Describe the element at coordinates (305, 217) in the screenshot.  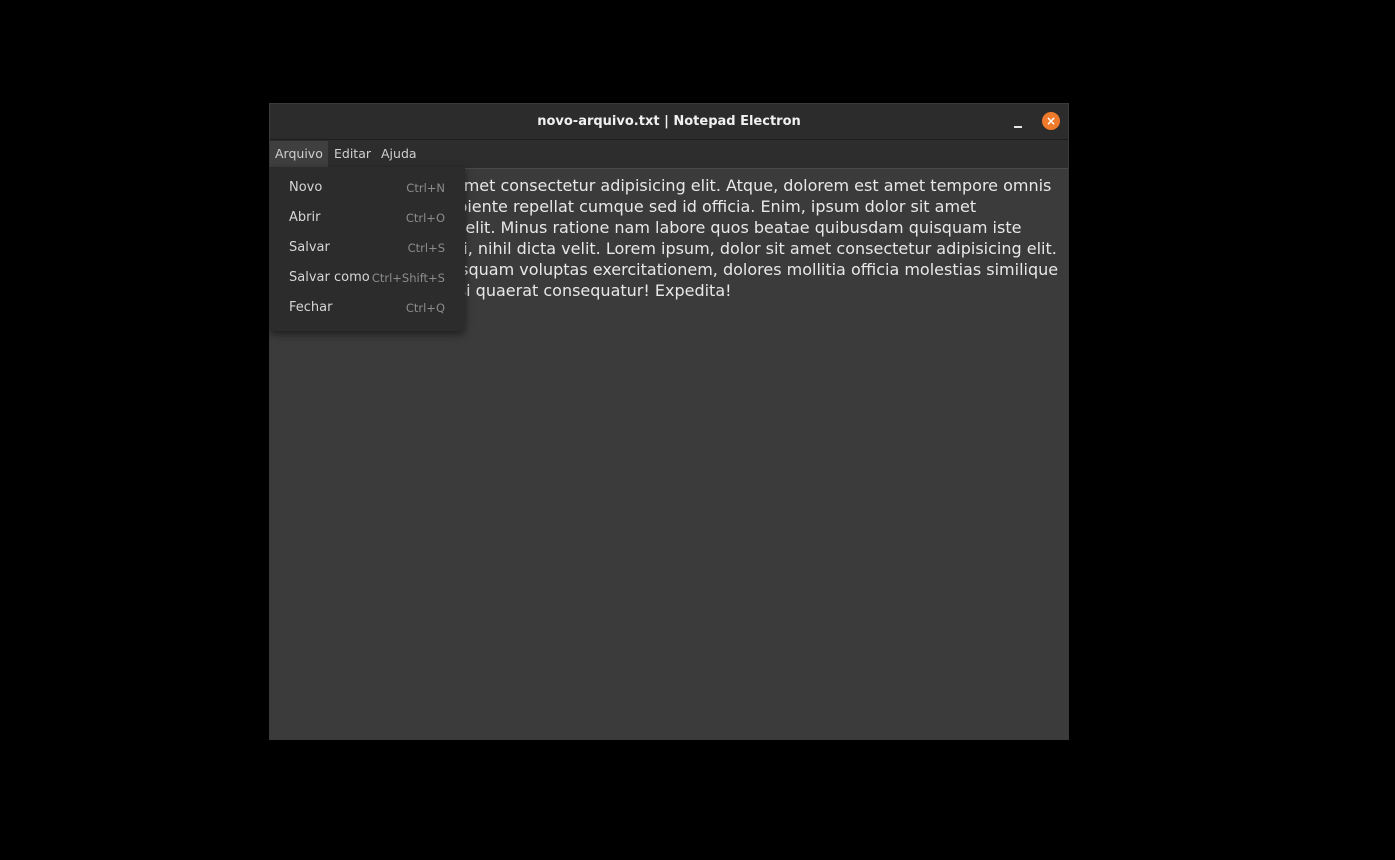
I see `menu-item-label: Abrir` at that location.